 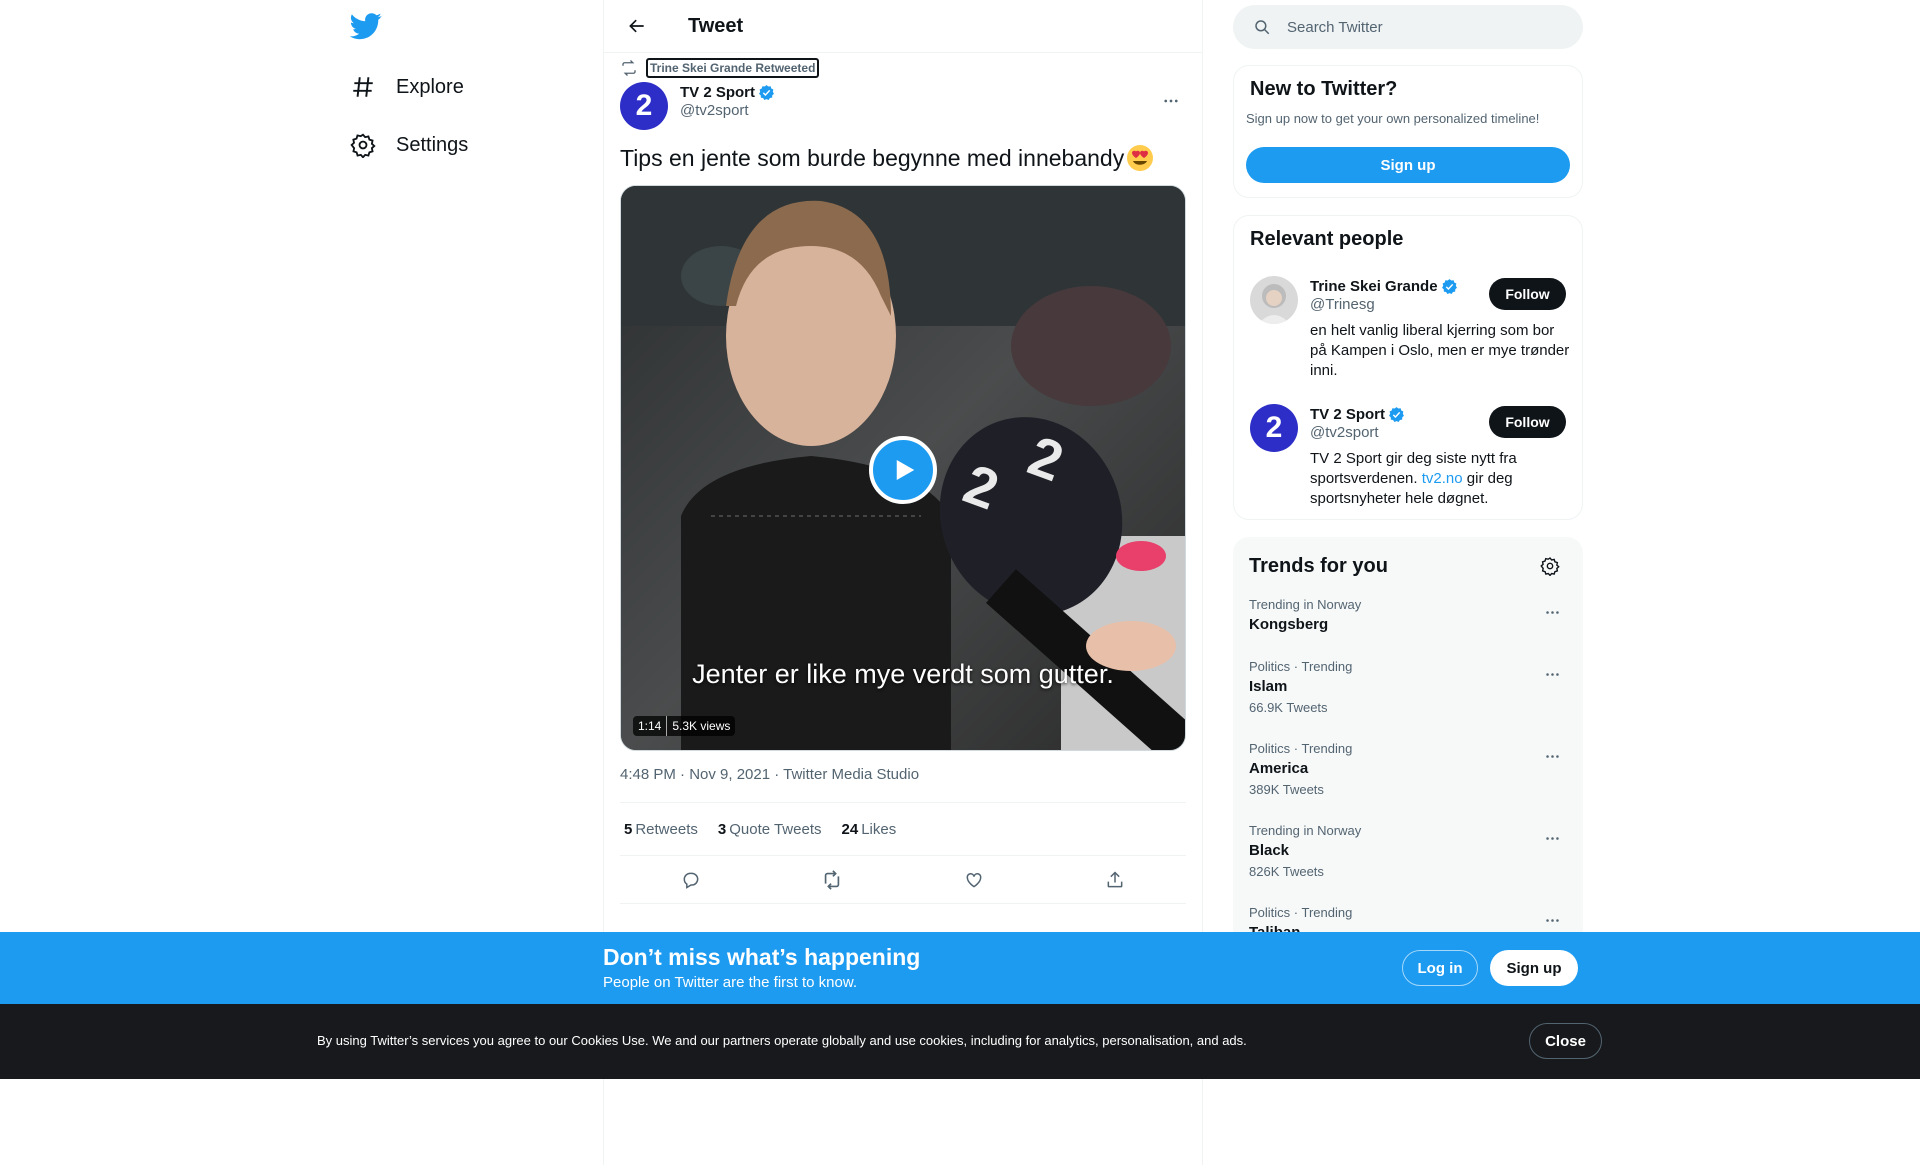 I want to click on person-name: Trine Skei Grande, so click(x=1374, y=286).